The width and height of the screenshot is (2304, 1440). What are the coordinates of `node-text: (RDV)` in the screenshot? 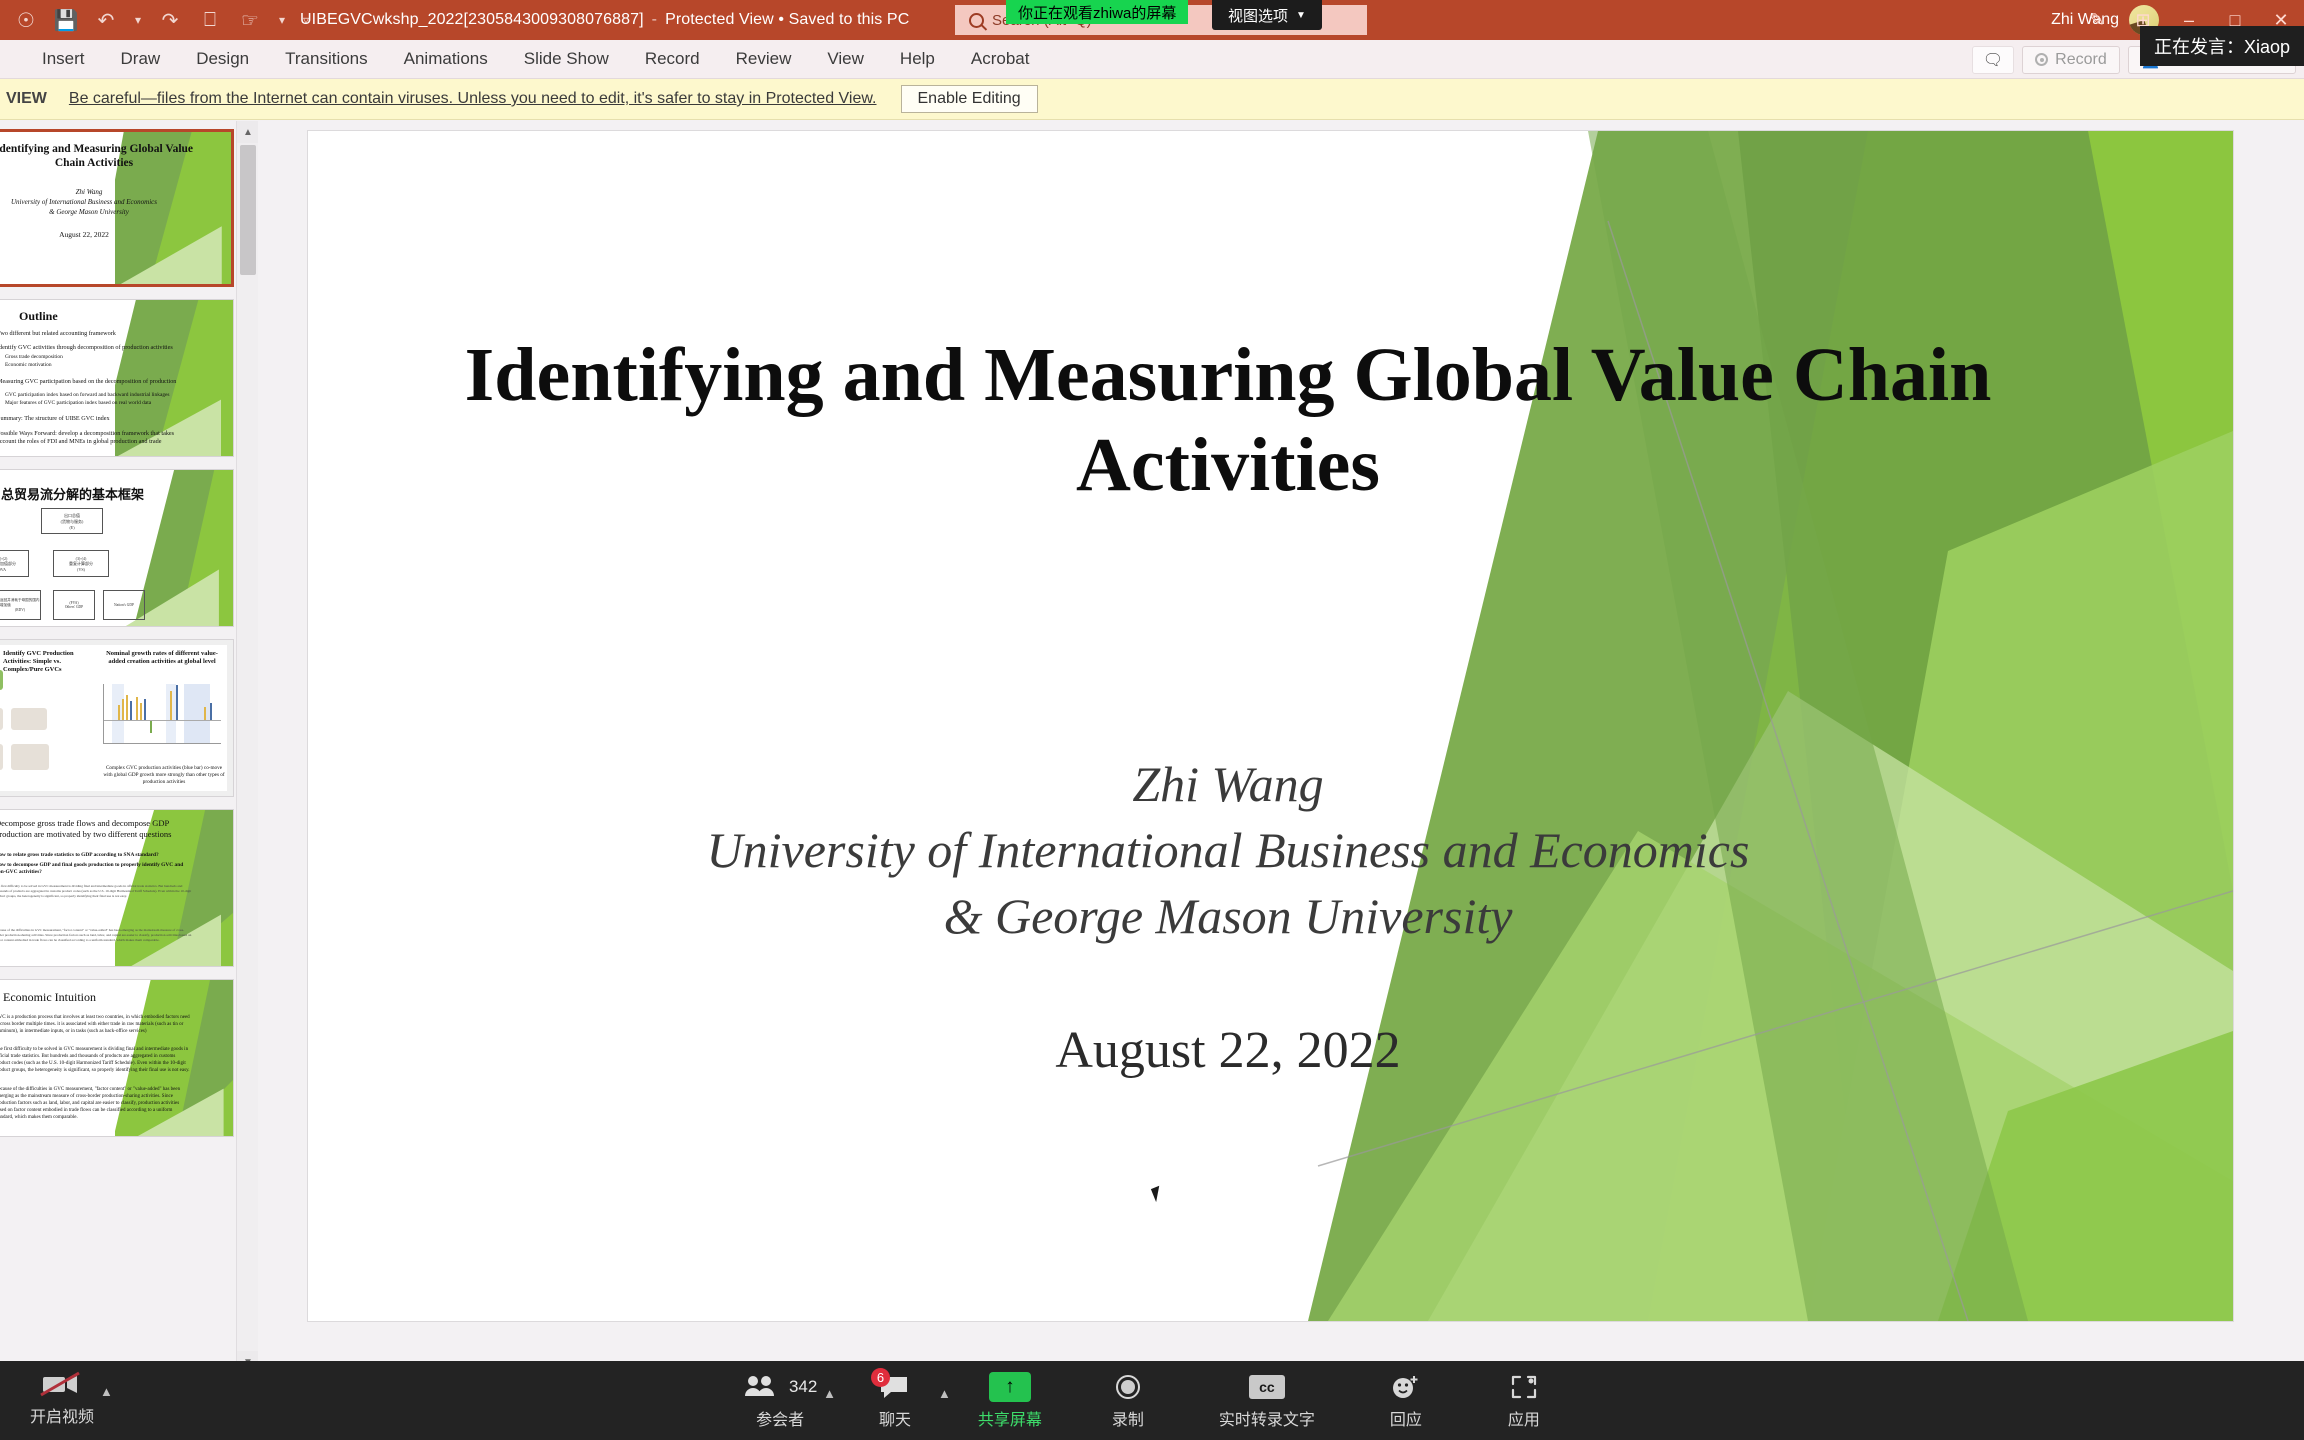 It's located at (20, 610).